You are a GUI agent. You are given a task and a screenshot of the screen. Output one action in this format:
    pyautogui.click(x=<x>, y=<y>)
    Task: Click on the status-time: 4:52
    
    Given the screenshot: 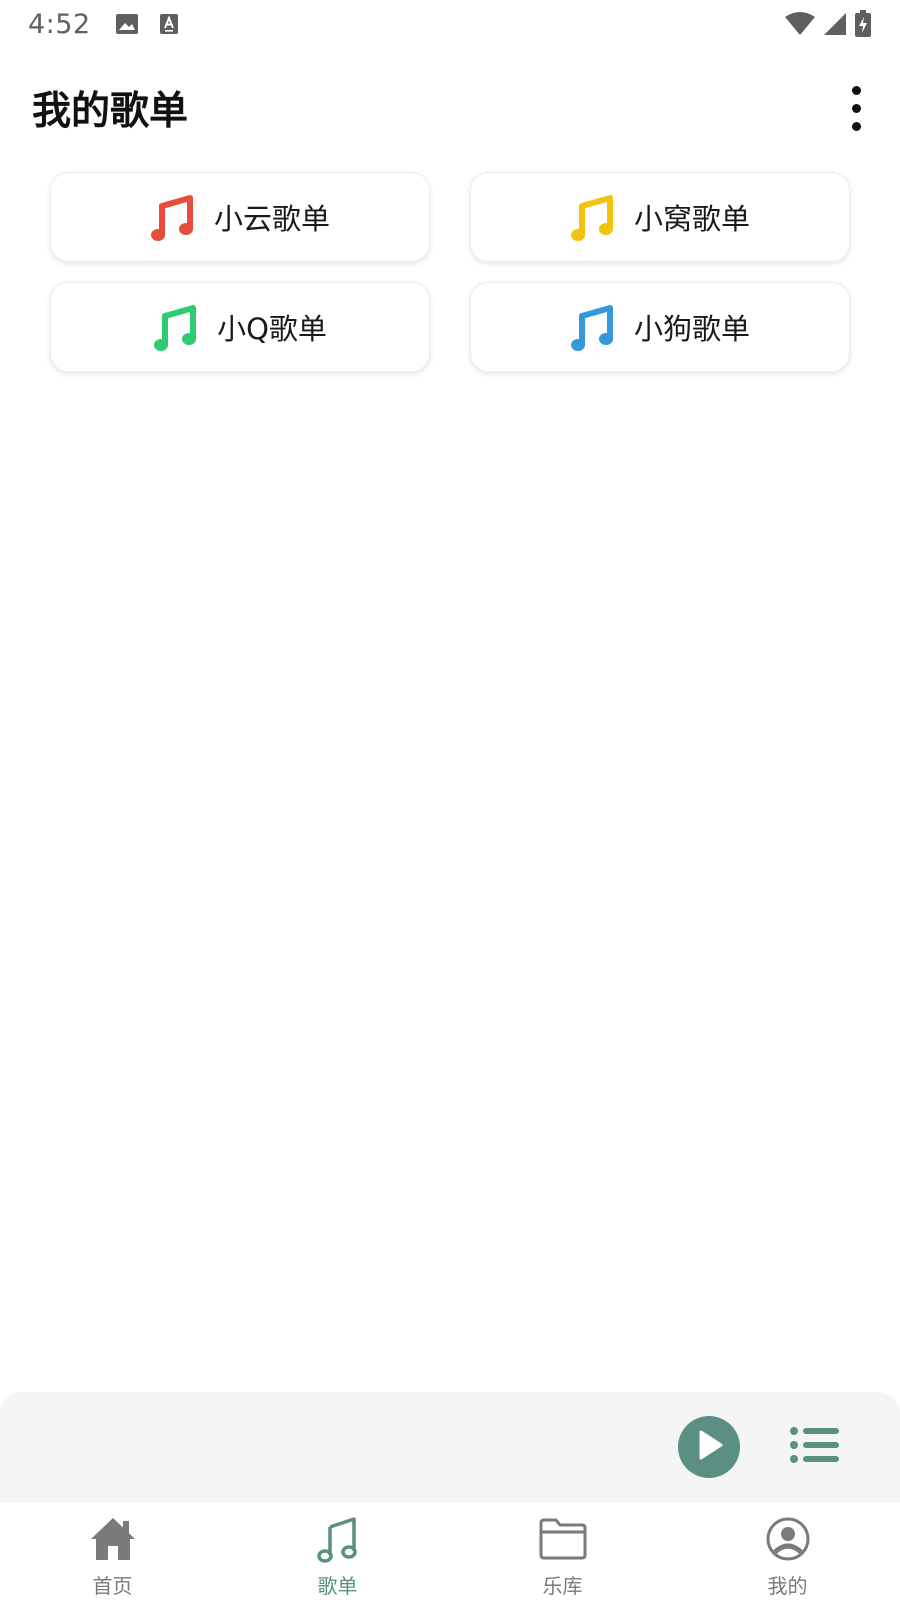 What is the action you would take?
    pyautogui.click(x=59, y=24)
    